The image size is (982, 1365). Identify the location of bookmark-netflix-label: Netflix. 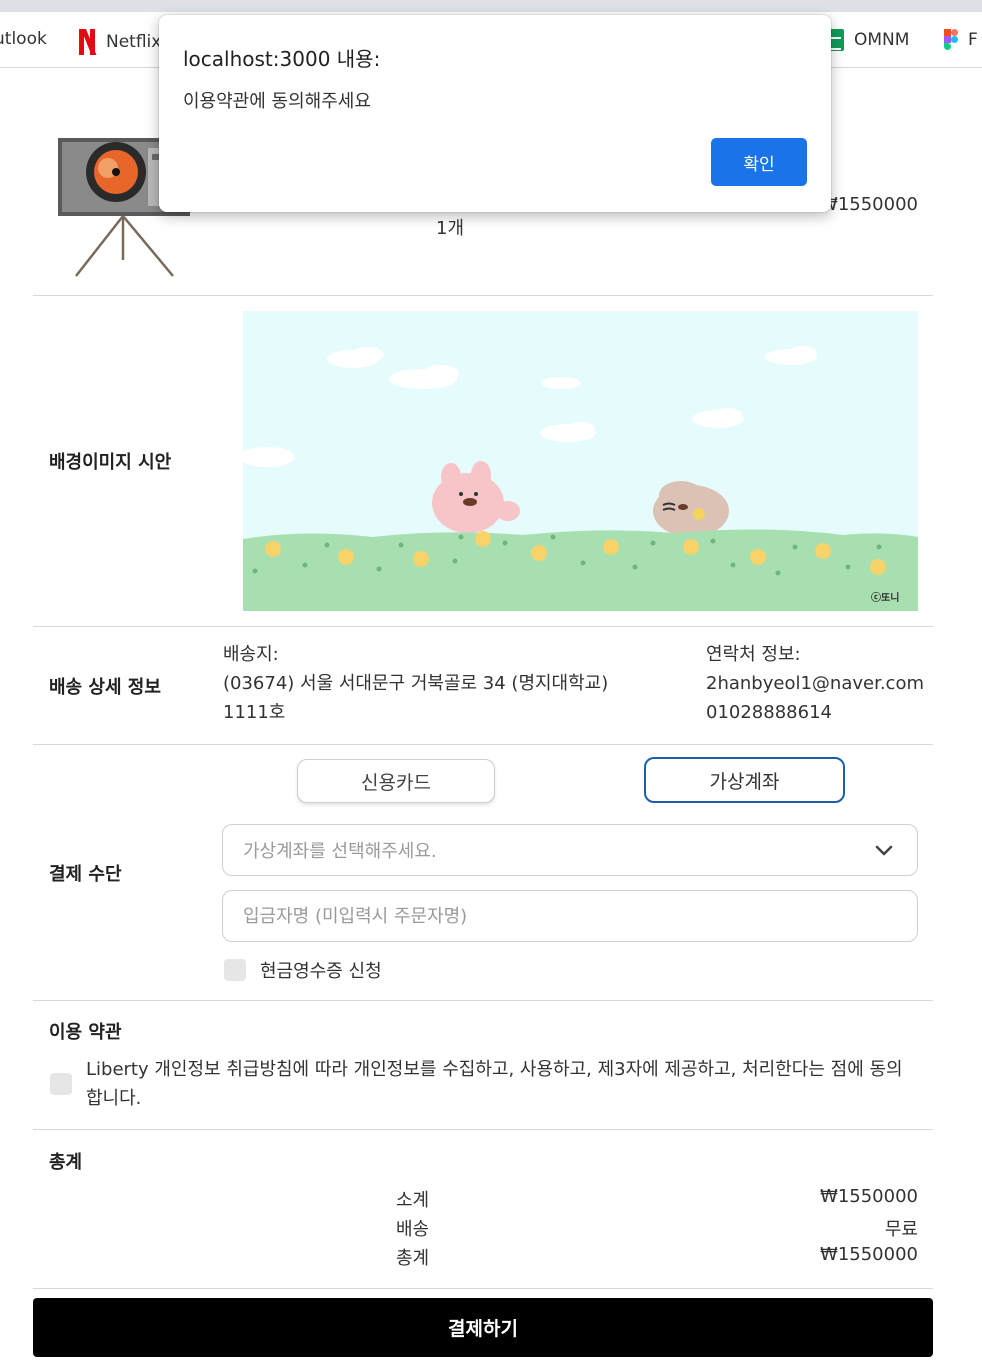
(134, 42).